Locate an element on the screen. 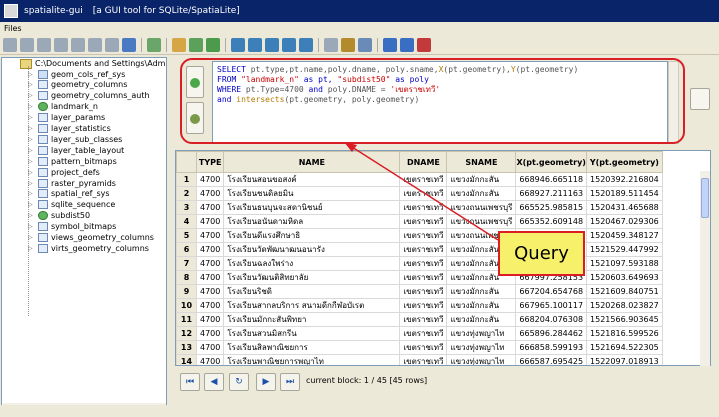  exif-icon is located at coordinates (348, 44).